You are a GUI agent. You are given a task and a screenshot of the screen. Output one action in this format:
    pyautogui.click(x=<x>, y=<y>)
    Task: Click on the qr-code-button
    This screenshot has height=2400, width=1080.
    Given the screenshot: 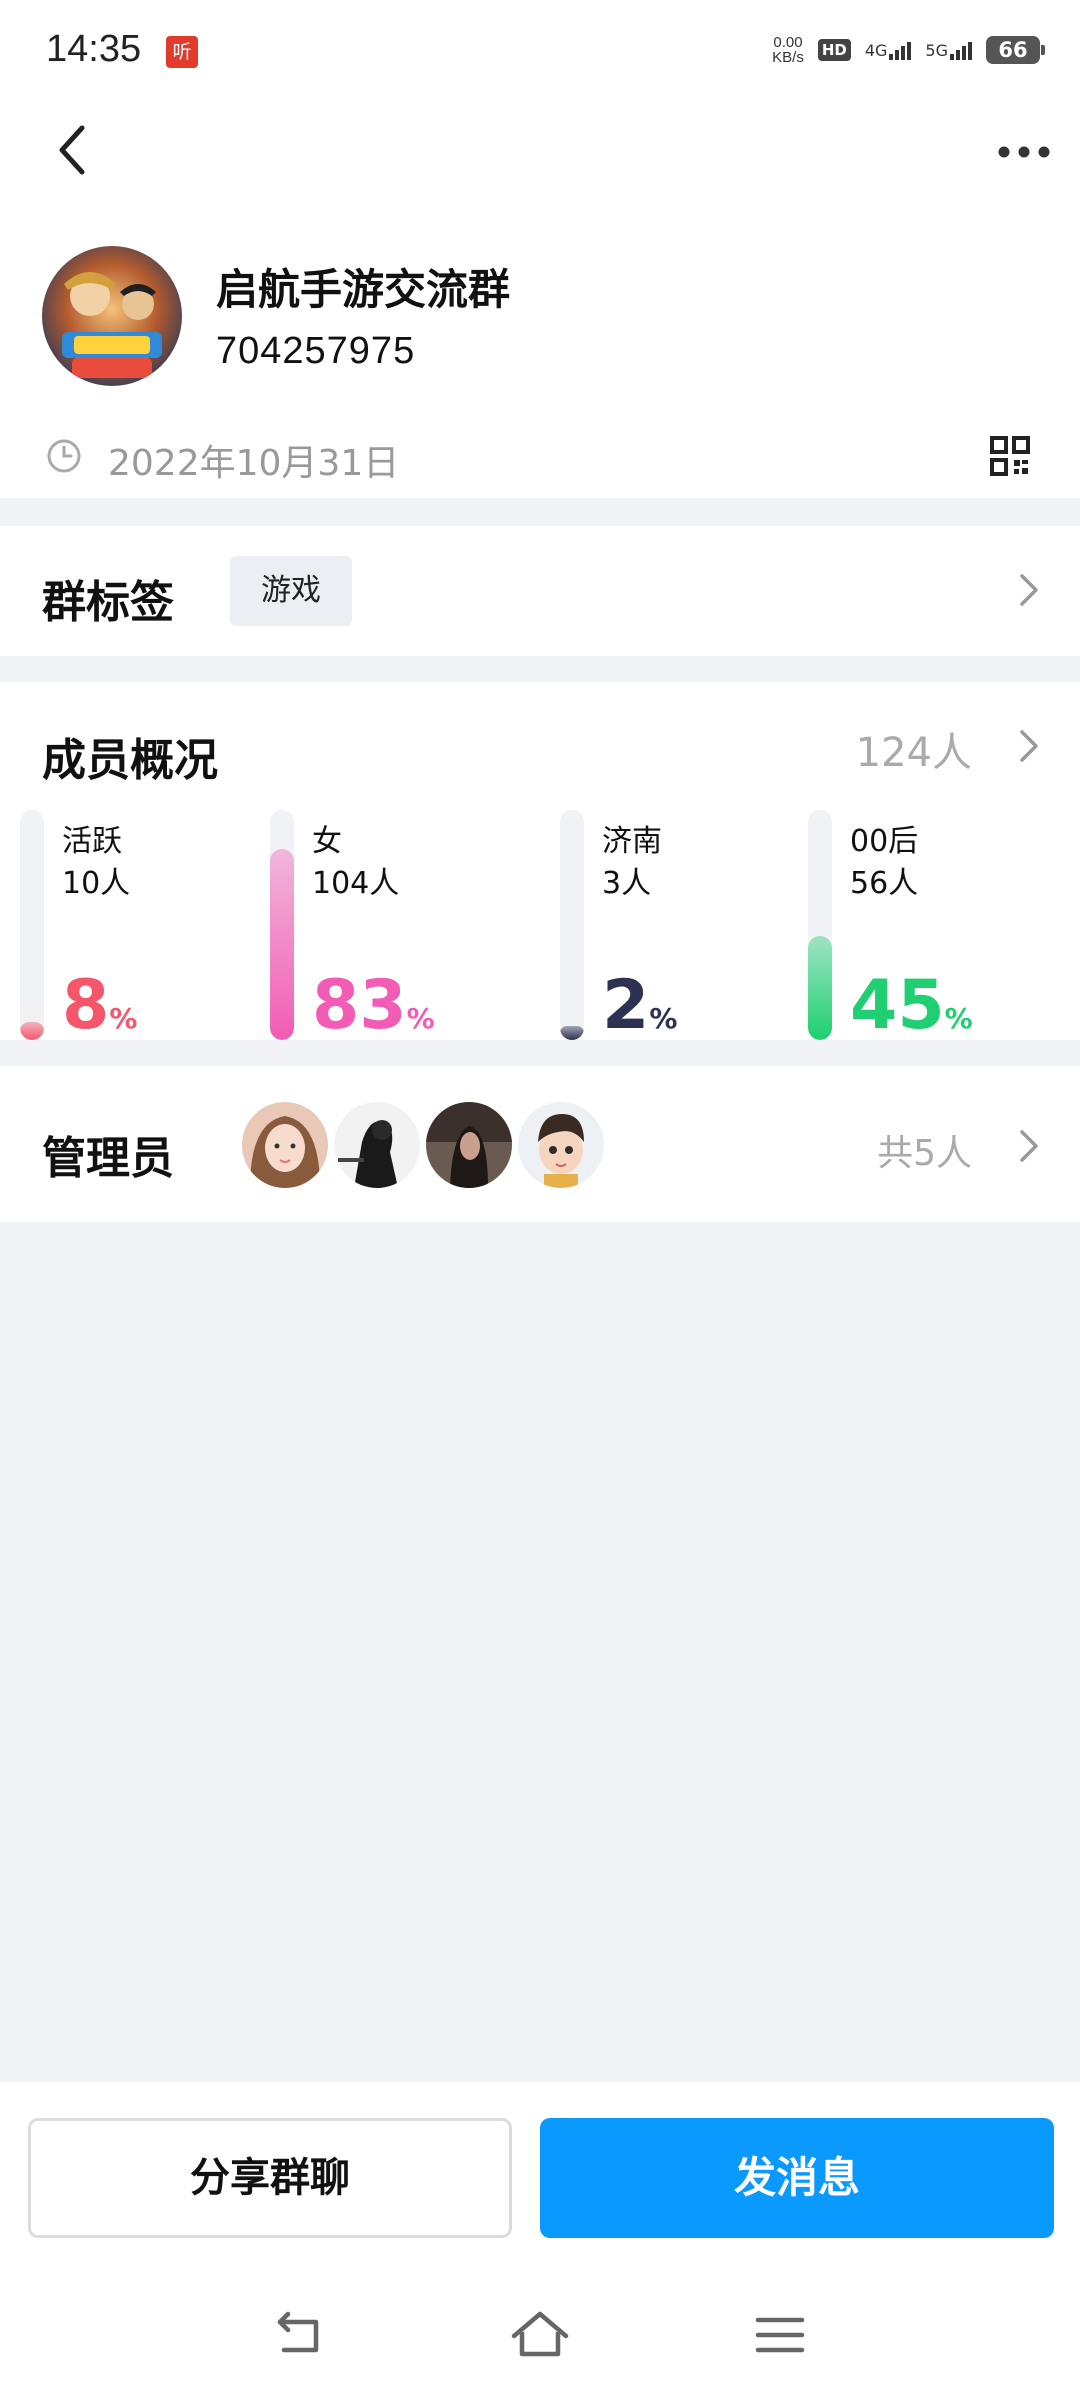 What is the action you would take?
    pyautogui.click(x=1010, y=456)
    